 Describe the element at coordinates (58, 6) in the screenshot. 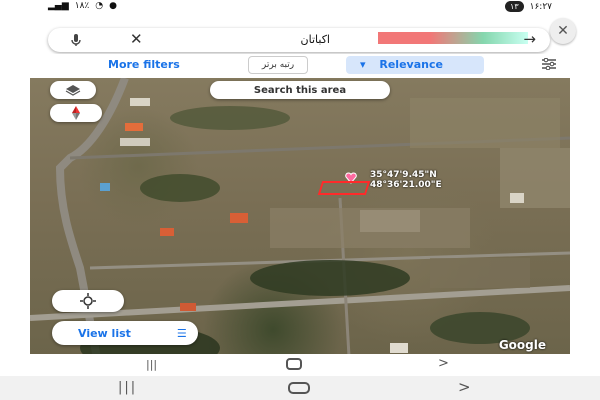

I see `signal-icon: ▂▄▆` at that location.